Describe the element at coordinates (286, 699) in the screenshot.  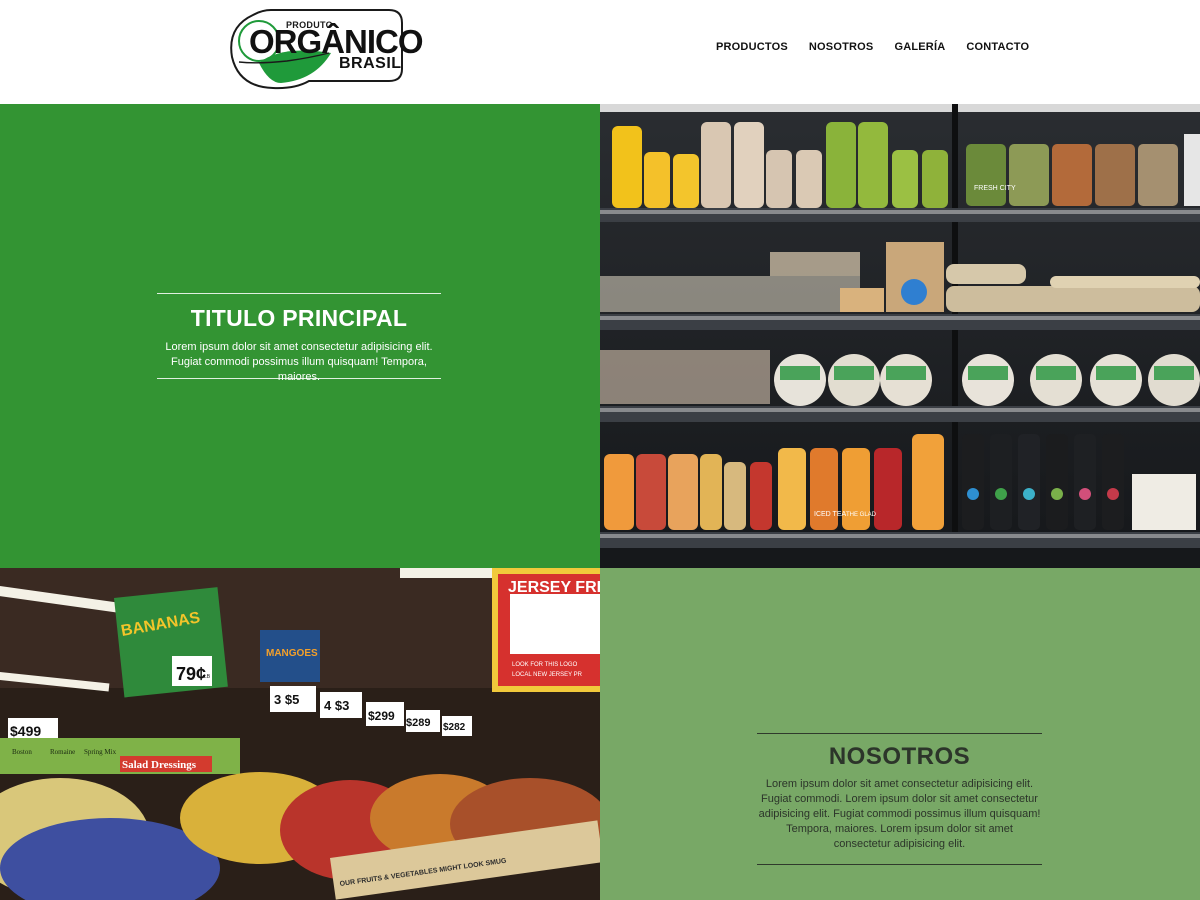
I see `sign-3-for-5: 3 $5` at that location.